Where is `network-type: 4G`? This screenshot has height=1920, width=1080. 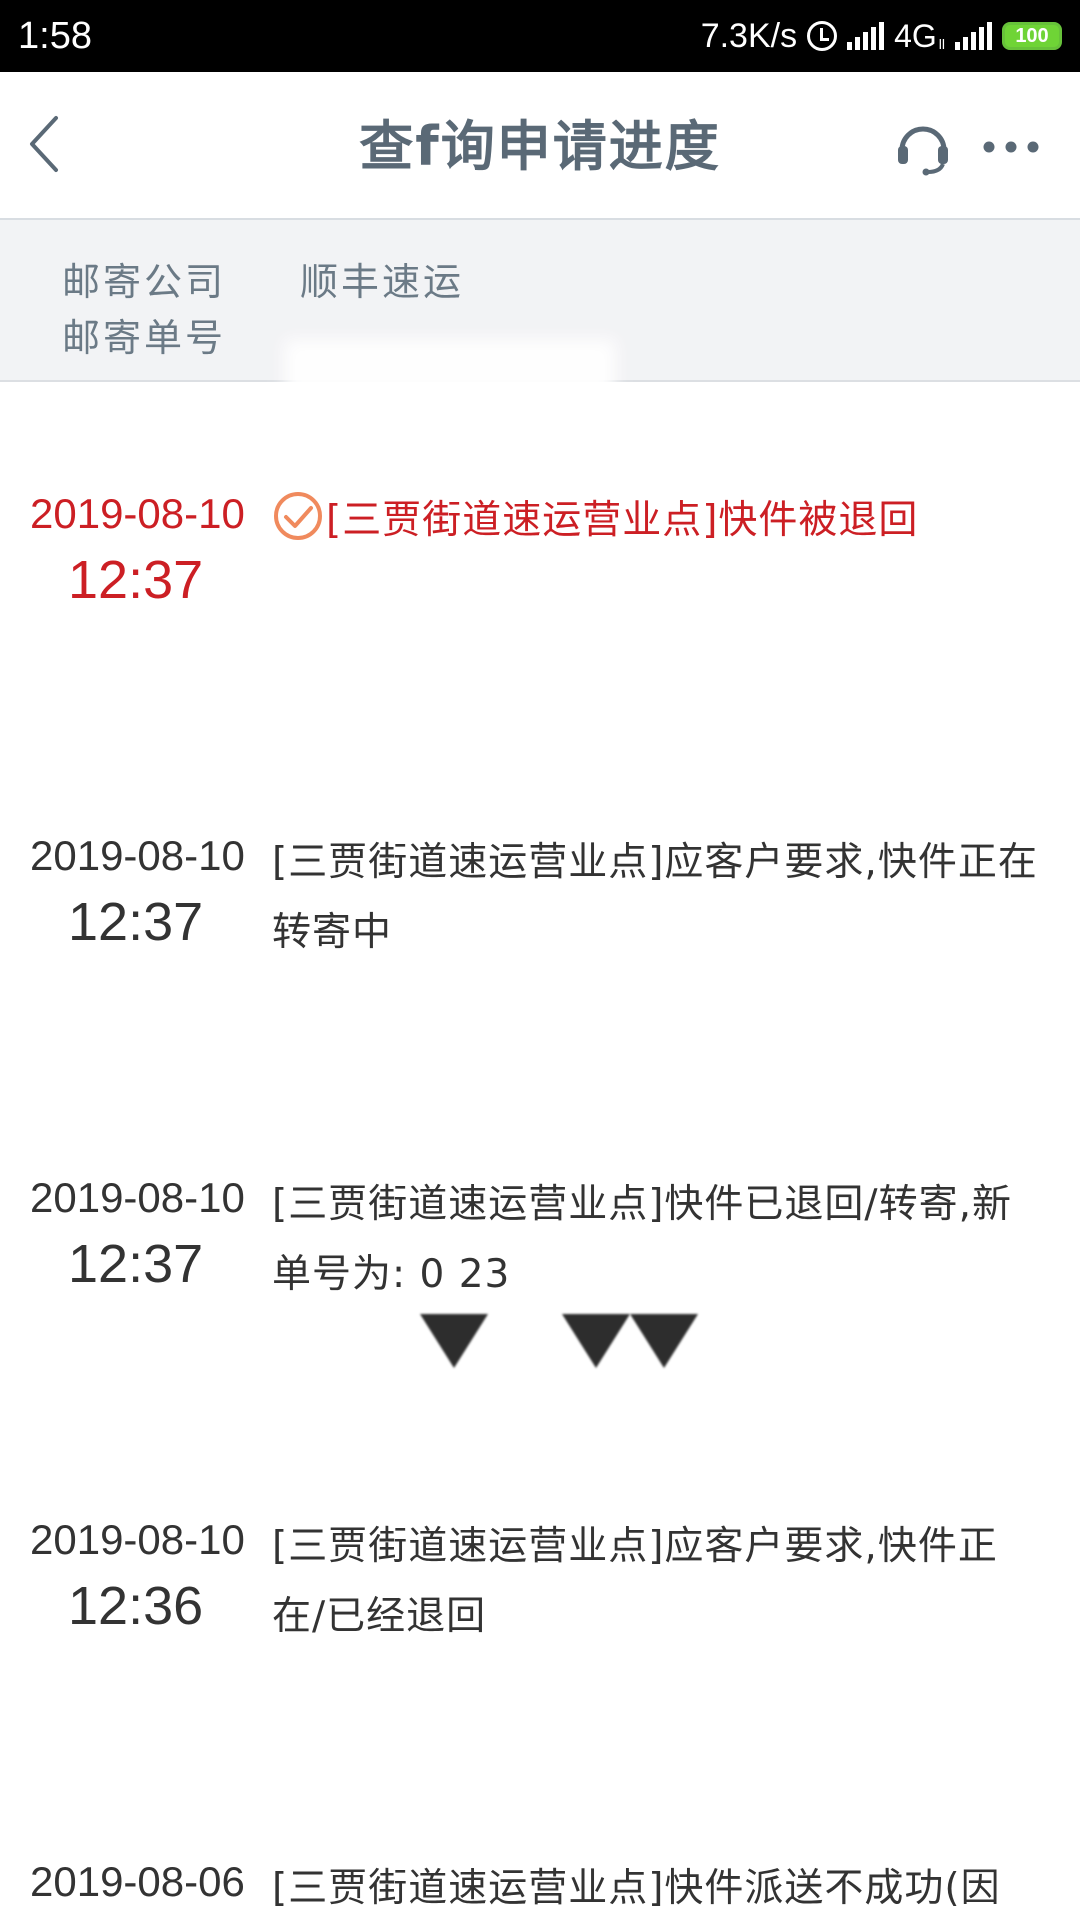 network-type: 4G is located at coordinates (915, 35).